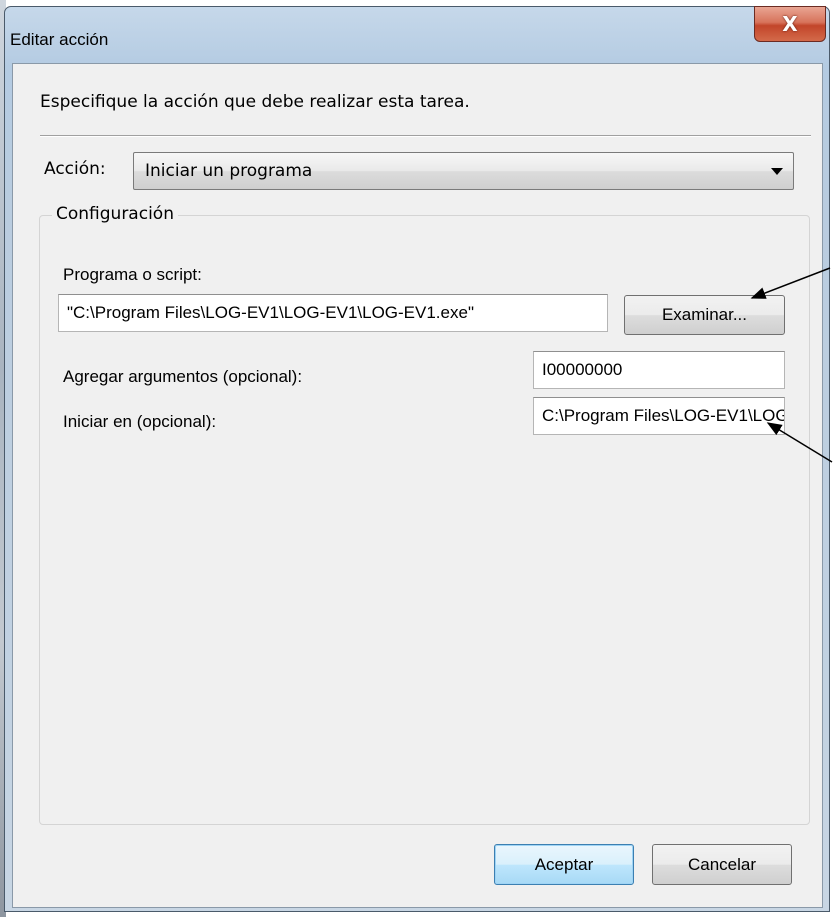 The height and width of the screenshot is (917, 835). What do you see at coordinates (183, 376) in the screenshot?
I see `arguments-label: Agregar argumentos (opcional):` at bounding box center [183, 376].